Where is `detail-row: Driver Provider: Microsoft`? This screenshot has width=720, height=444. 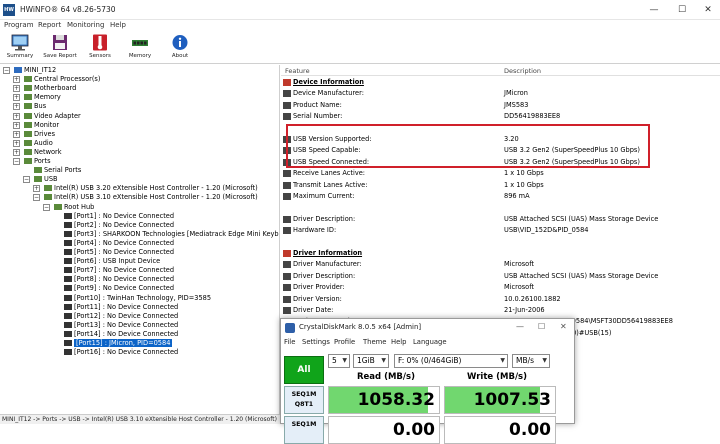 detail-row: Driver Provider: Microsoft is located at coordinates (500, 287).